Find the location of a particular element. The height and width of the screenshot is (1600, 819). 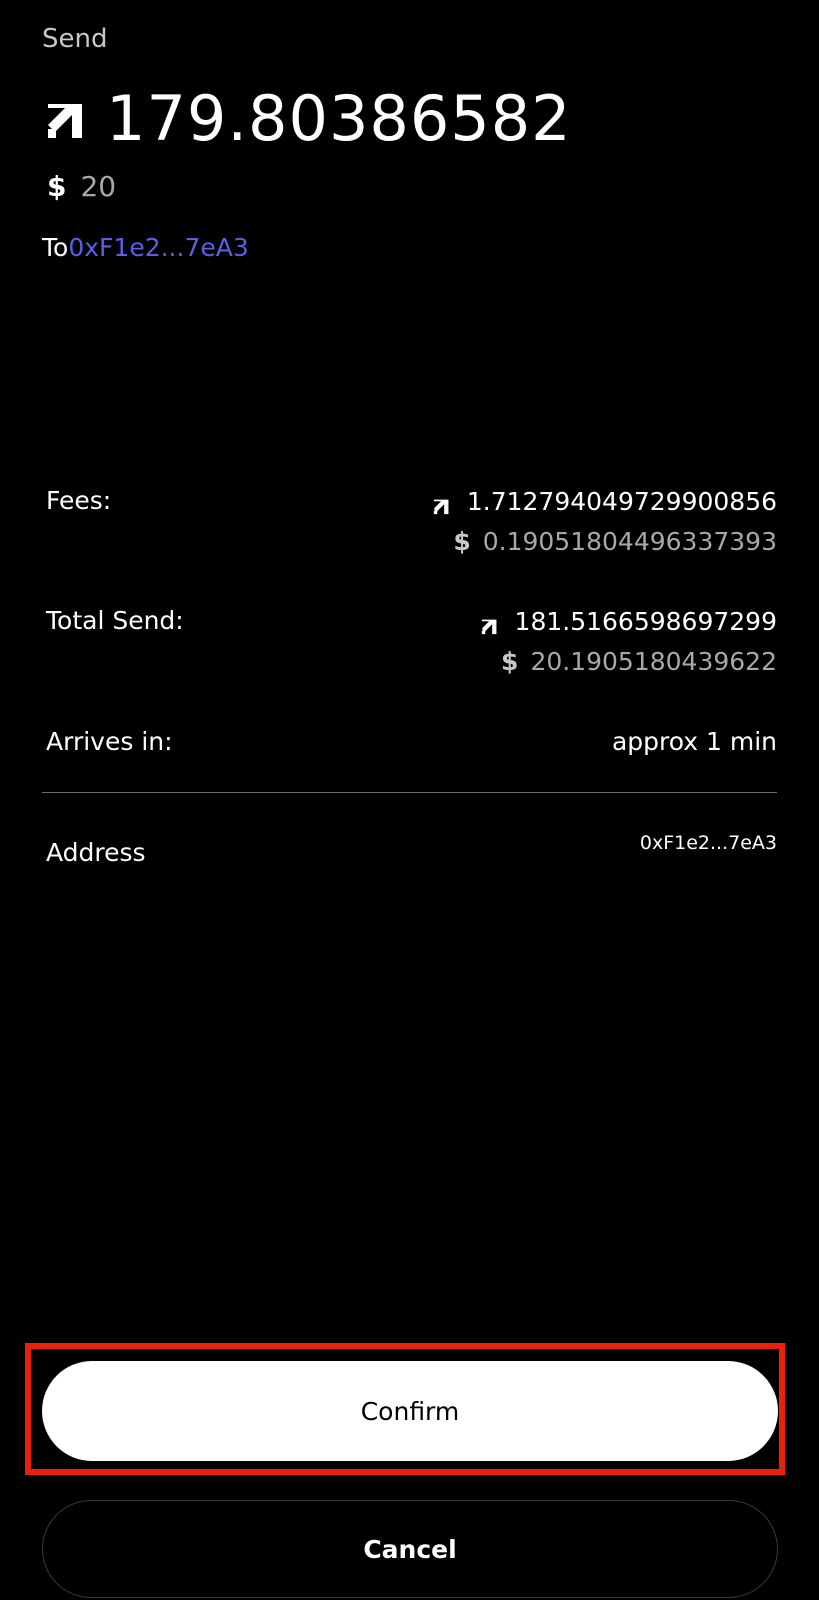

send-amount: 179.80386582 is located at coordinates (309, 119).